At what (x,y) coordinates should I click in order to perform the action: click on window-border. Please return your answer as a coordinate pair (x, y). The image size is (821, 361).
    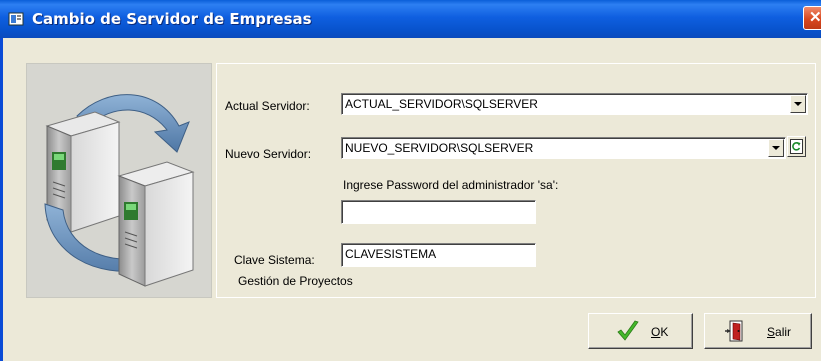
    Looking at the image, I should click on (1, 199).